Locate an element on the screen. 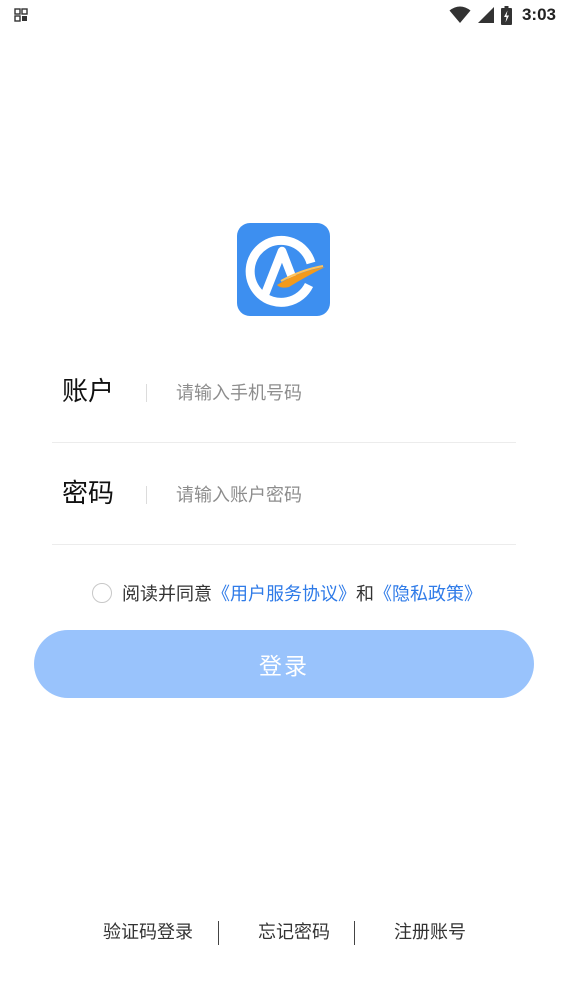  notification-grid-icon is located at coordinates (21, 15).